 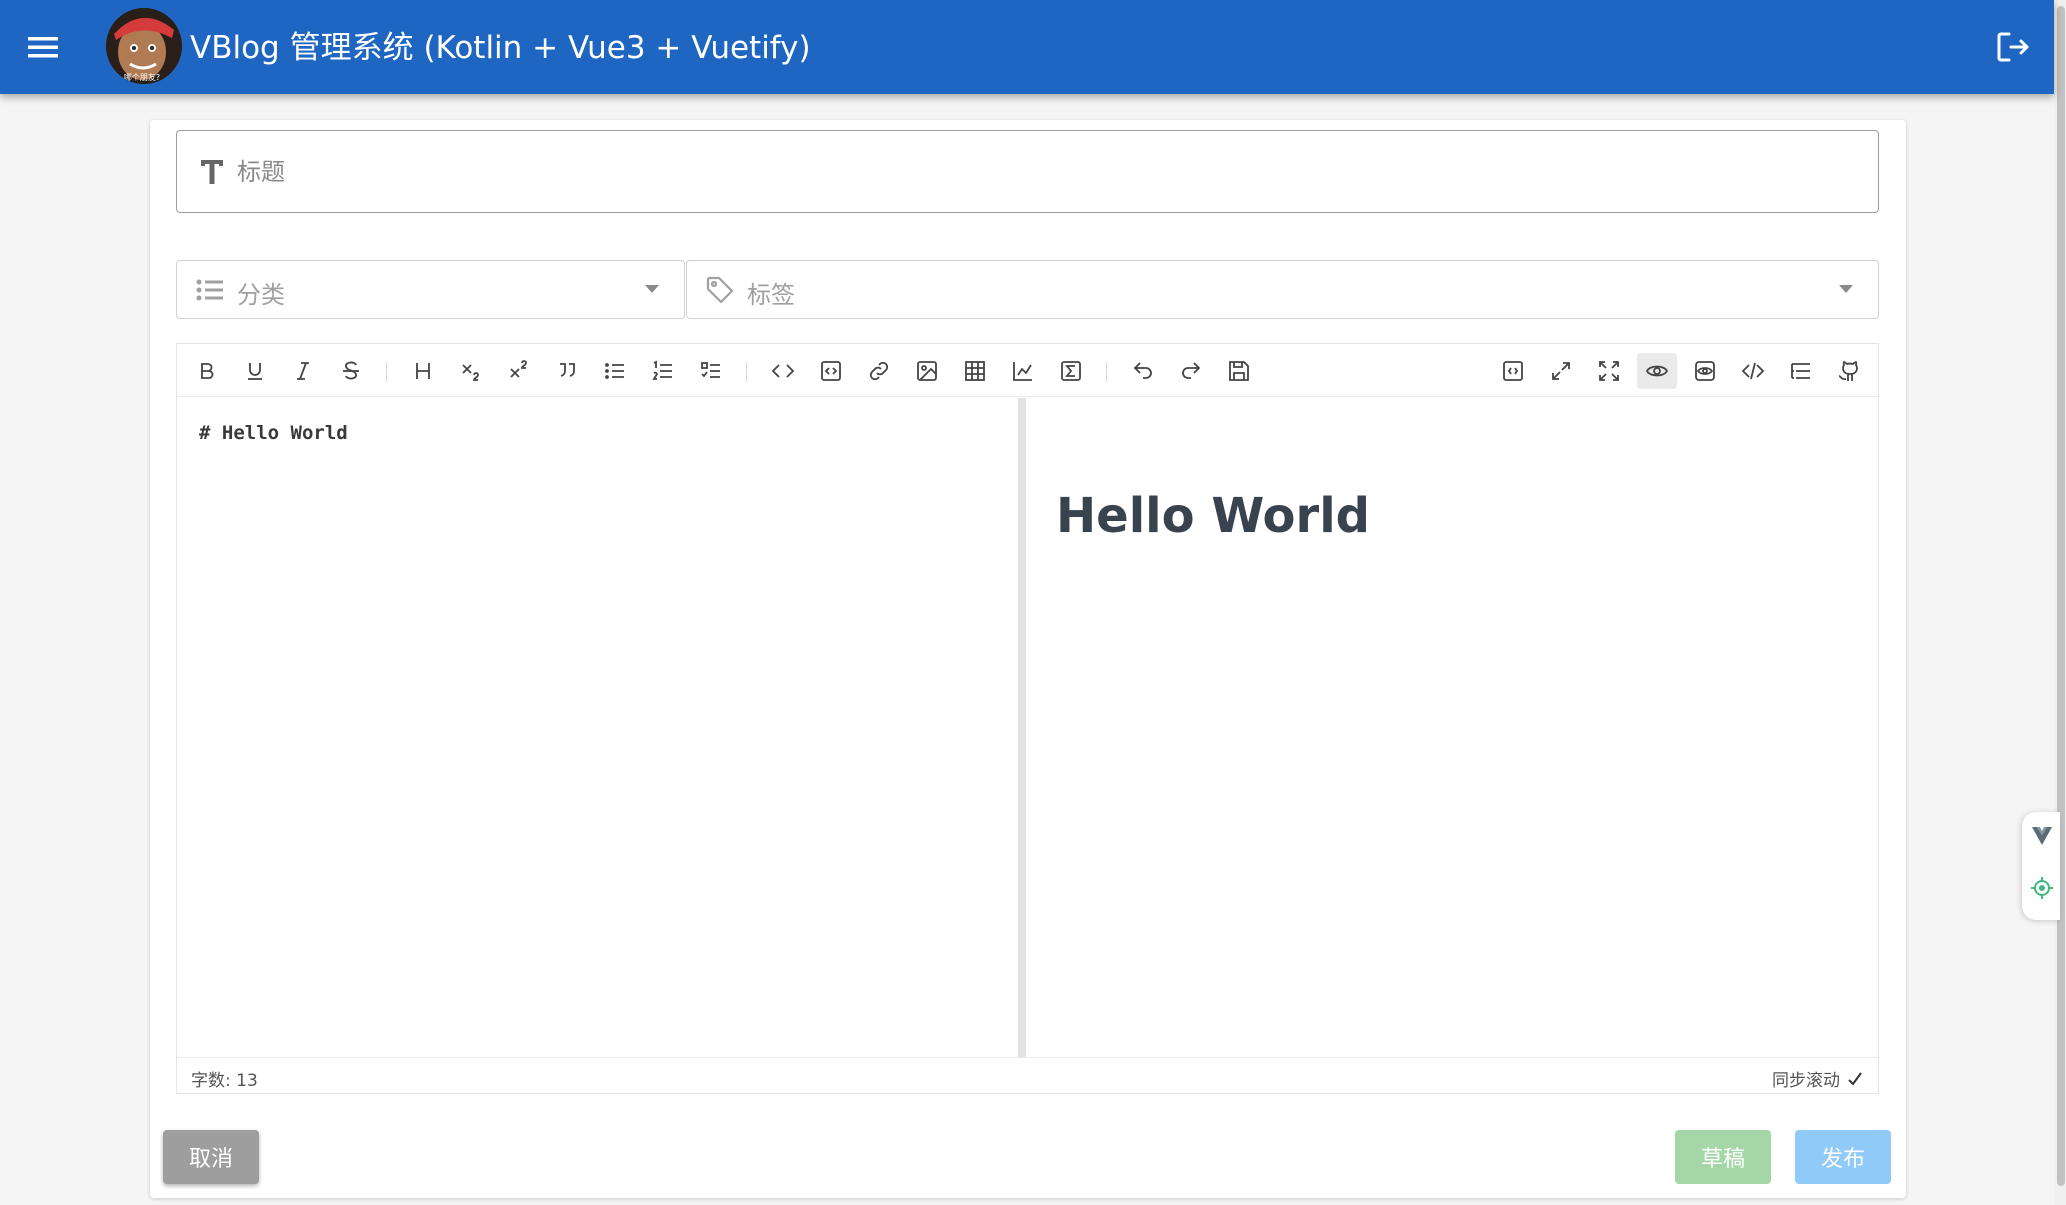 I want to click on preview-icon, so click(x=1657, y=371).